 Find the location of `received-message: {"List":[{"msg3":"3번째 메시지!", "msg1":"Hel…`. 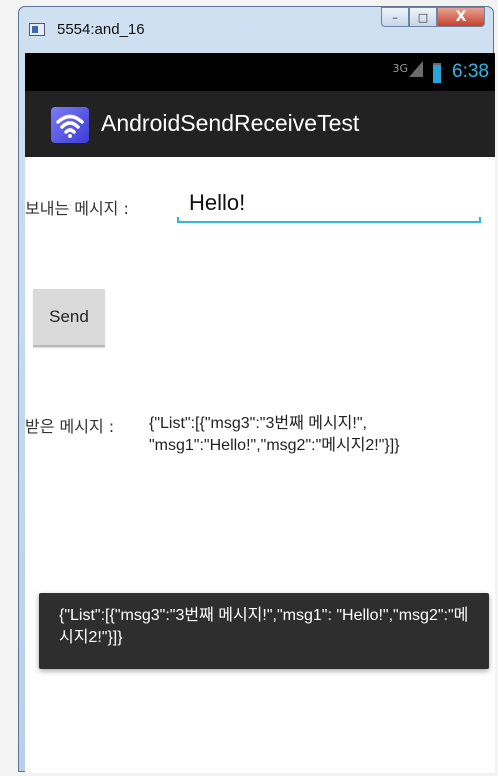

received-message: {"List":[{"msg3":"3번째 메시지!", "msg1":"Hel… is located at coordinates (274, 434).